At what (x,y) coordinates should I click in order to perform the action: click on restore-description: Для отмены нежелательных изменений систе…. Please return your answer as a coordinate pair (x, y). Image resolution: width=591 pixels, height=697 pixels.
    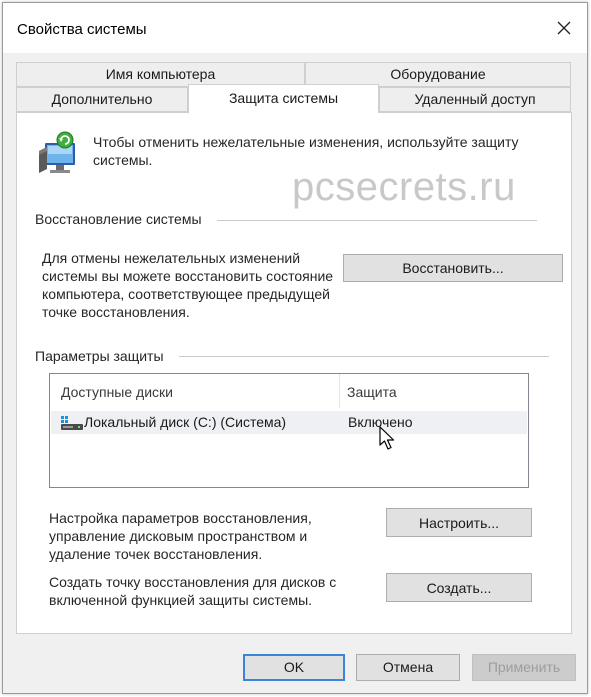
    Looking at the image, I should click on (188, 285).